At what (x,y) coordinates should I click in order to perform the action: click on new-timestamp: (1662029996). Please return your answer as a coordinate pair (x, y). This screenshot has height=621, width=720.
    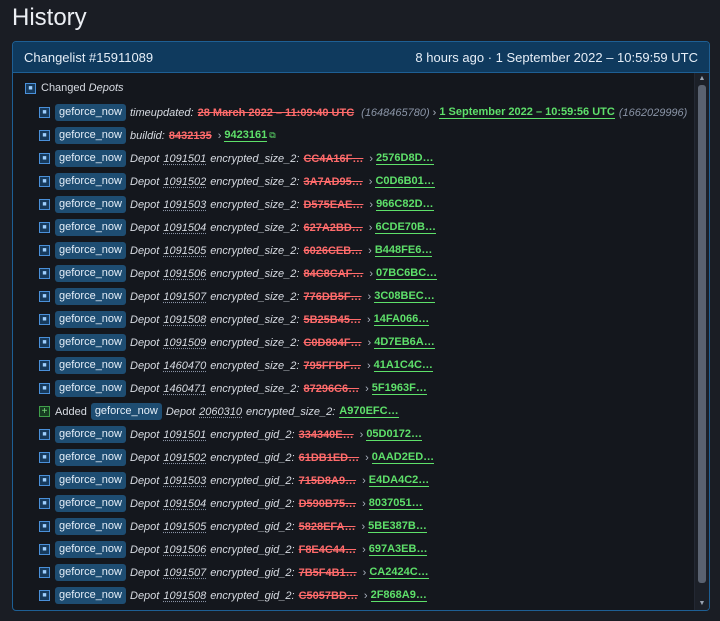
    Looking at the image, I should click on (653, 112).